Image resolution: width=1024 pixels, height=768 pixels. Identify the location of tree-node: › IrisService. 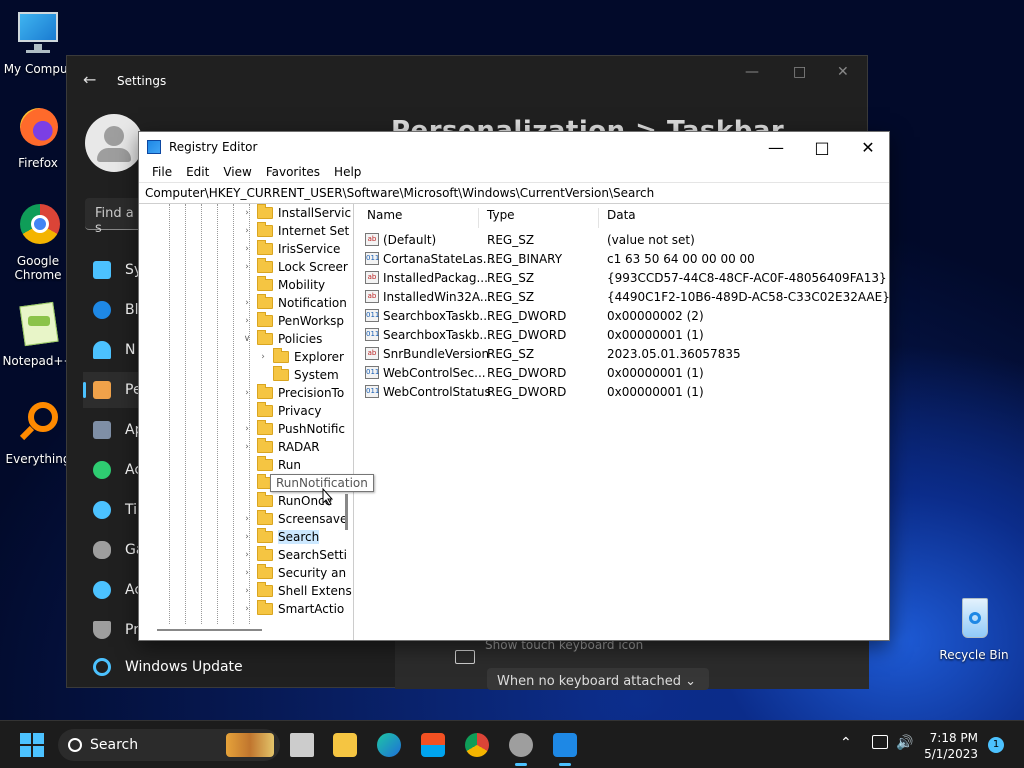
(290, 249).